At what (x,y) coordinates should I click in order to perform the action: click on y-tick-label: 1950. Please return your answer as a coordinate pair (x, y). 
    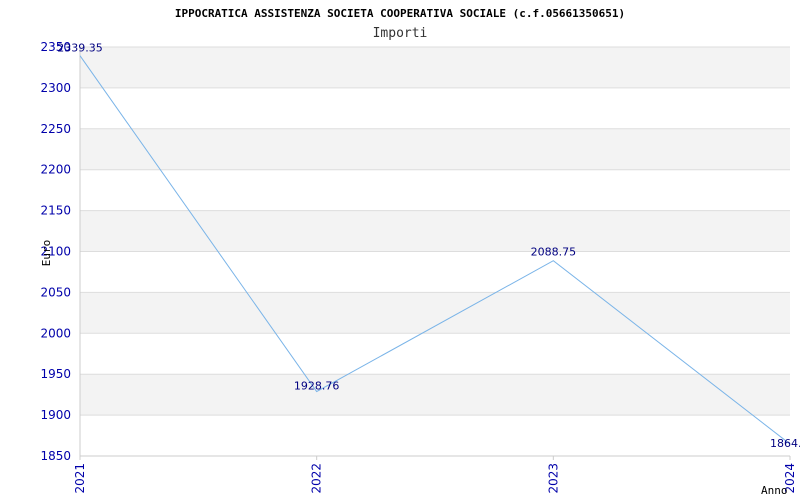
    Looking at the image, I should click on (55, 374).